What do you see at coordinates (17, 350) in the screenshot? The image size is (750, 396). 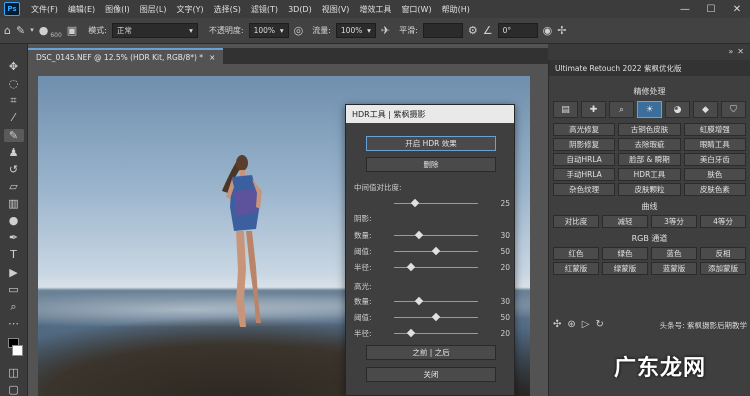 I see `background-color-swatch` at bounding box center [17, 350].